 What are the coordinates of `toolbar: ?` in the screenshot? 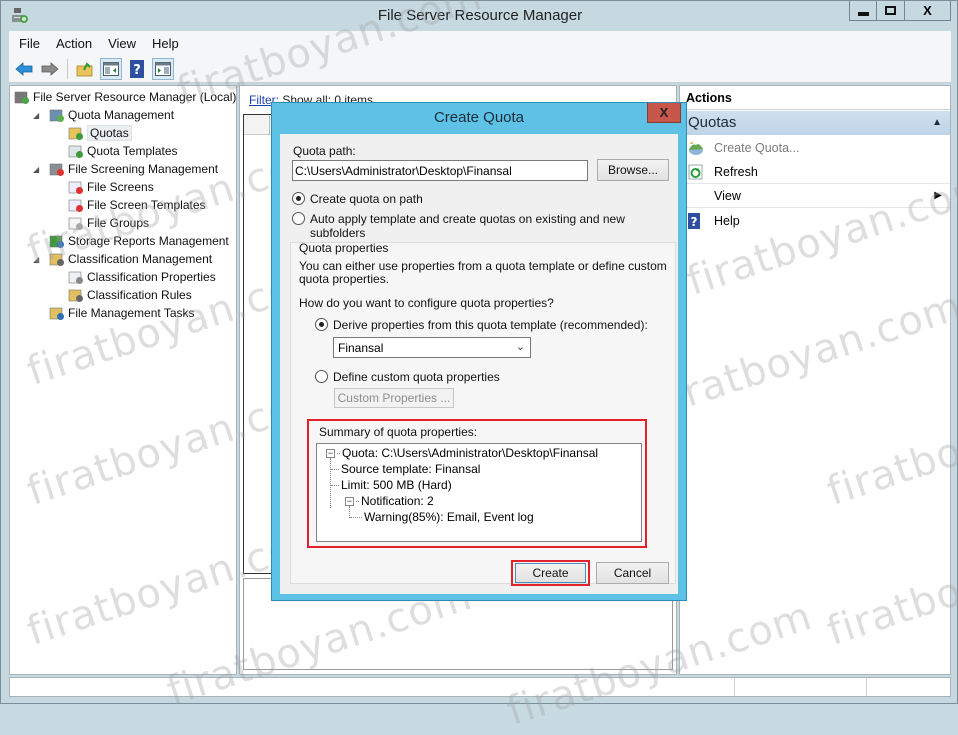 It's located at (480, 69).